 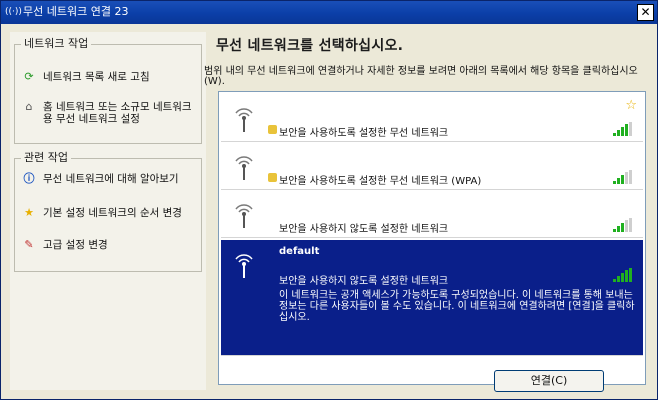 I want to click on star-icon: ★, so click(x=29, y=212).